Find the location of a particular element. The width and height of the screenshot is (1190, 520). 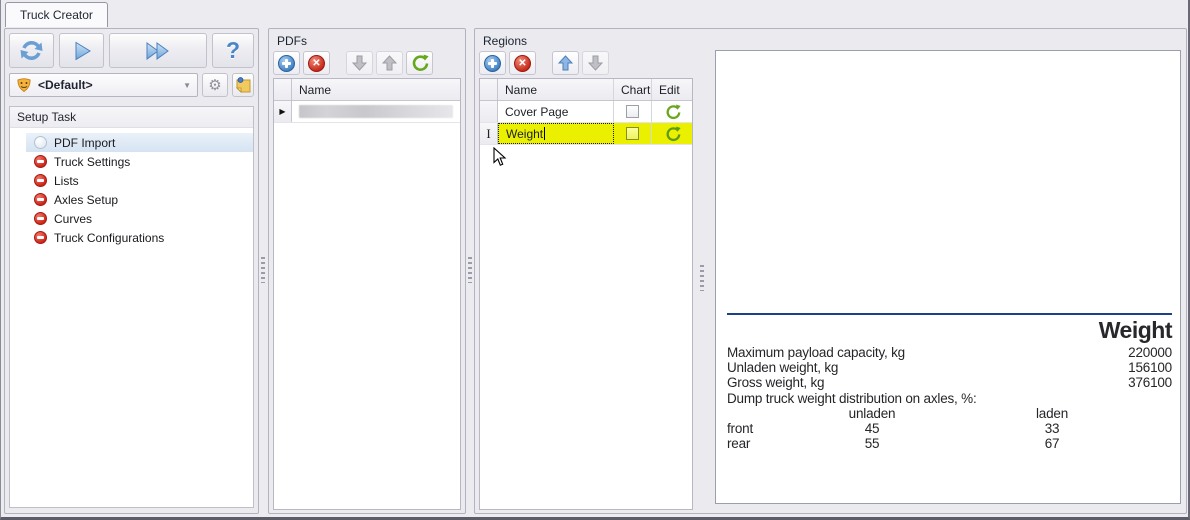

spec-value: 376100 is located at coordinates (1150, 383).